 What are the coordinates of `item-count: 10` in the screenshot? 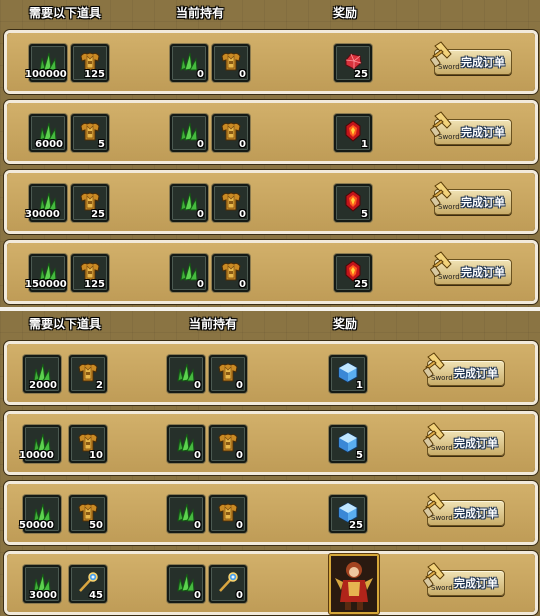 It's located at (96, 455).